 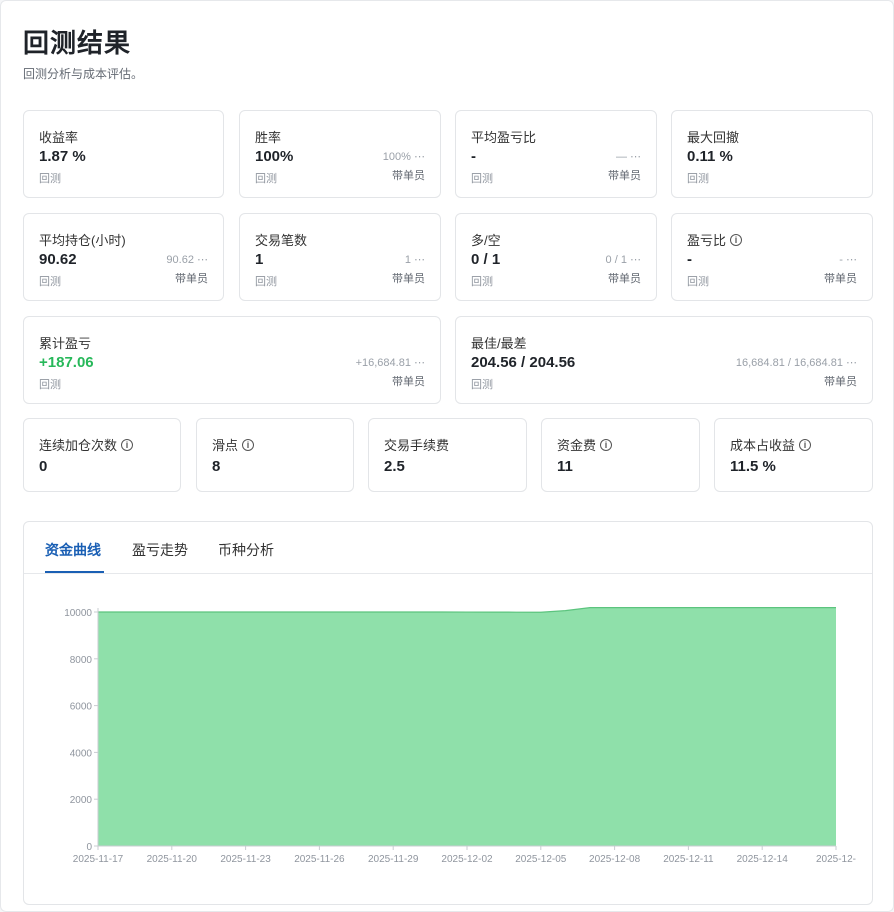 What do you see at coordinates (848, 259) in the screenshot?
I see `compare-value: - ⋯` at bounding box center [848, 259].